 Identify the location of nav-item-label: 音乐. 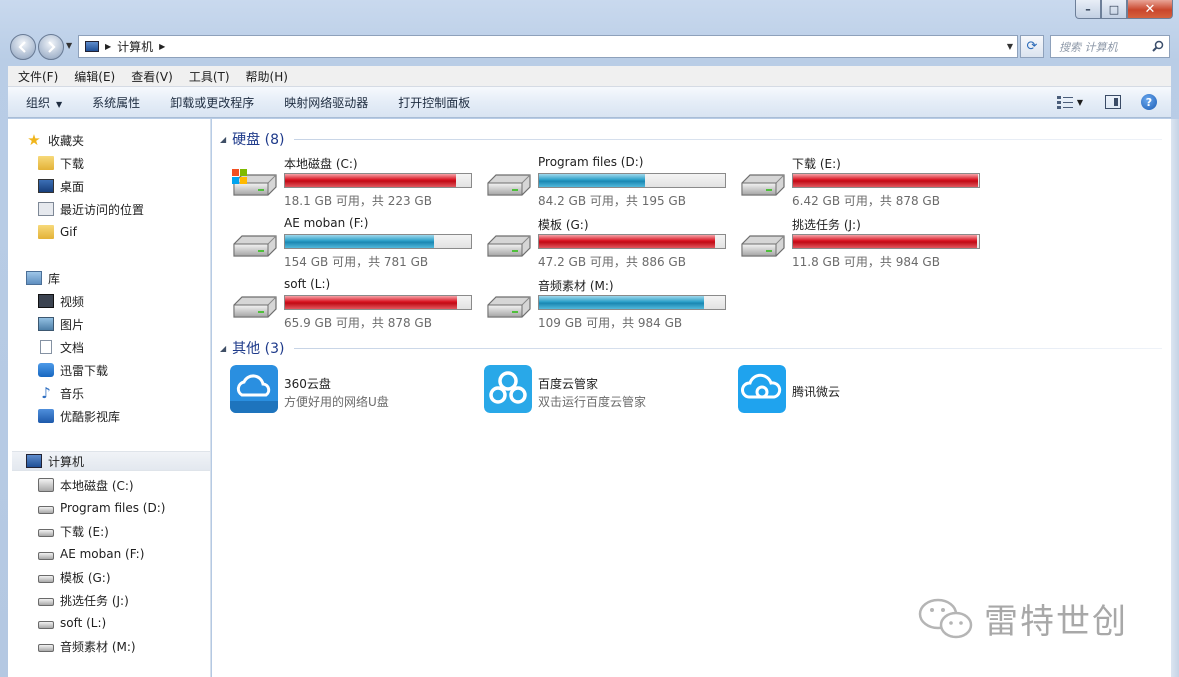
(72, 393).